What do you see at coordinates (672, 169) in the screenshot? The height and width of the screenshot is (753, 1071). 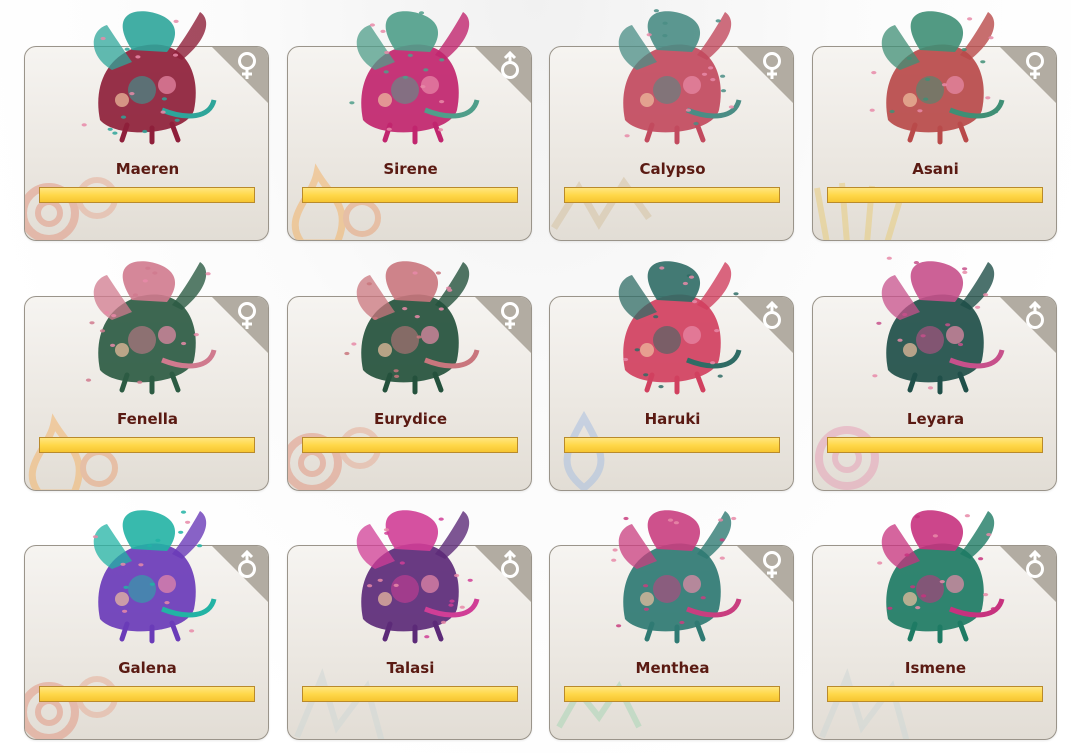 I see `dragon-name-label: Calypso` at bounding box center [672, 169].